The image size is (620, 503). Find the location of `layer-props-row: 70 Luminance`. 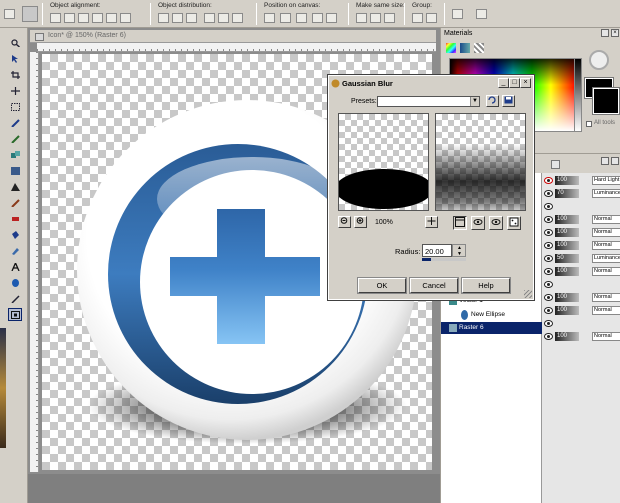

layer-props-row: 70 Luminance is located at coordinates (581, 194).